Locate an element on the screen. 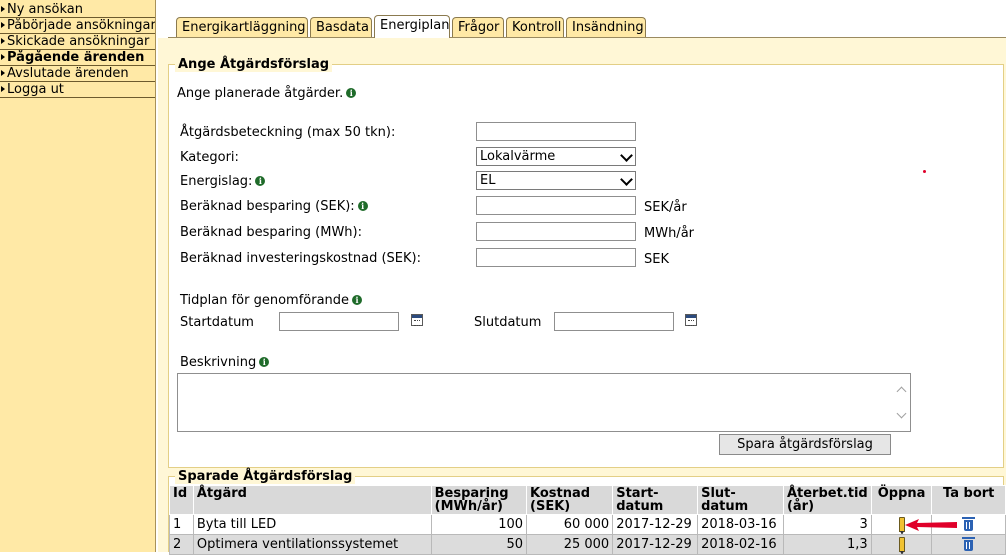 Image resolution: width=1006 pixels, height=555 pixels. cell-atgard: Byta till LED is located at coordinates (312, 524).